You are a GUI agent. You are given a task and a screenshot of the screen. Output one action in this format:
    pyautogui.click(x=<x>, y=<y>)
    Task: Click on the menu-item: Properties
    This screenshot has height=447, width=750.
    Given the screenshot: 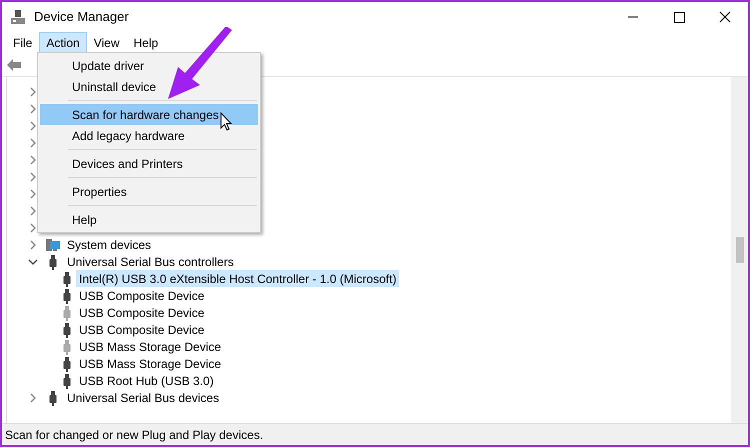 What is the action you would take?
    pyautogui.click(x=149, y=191)
    